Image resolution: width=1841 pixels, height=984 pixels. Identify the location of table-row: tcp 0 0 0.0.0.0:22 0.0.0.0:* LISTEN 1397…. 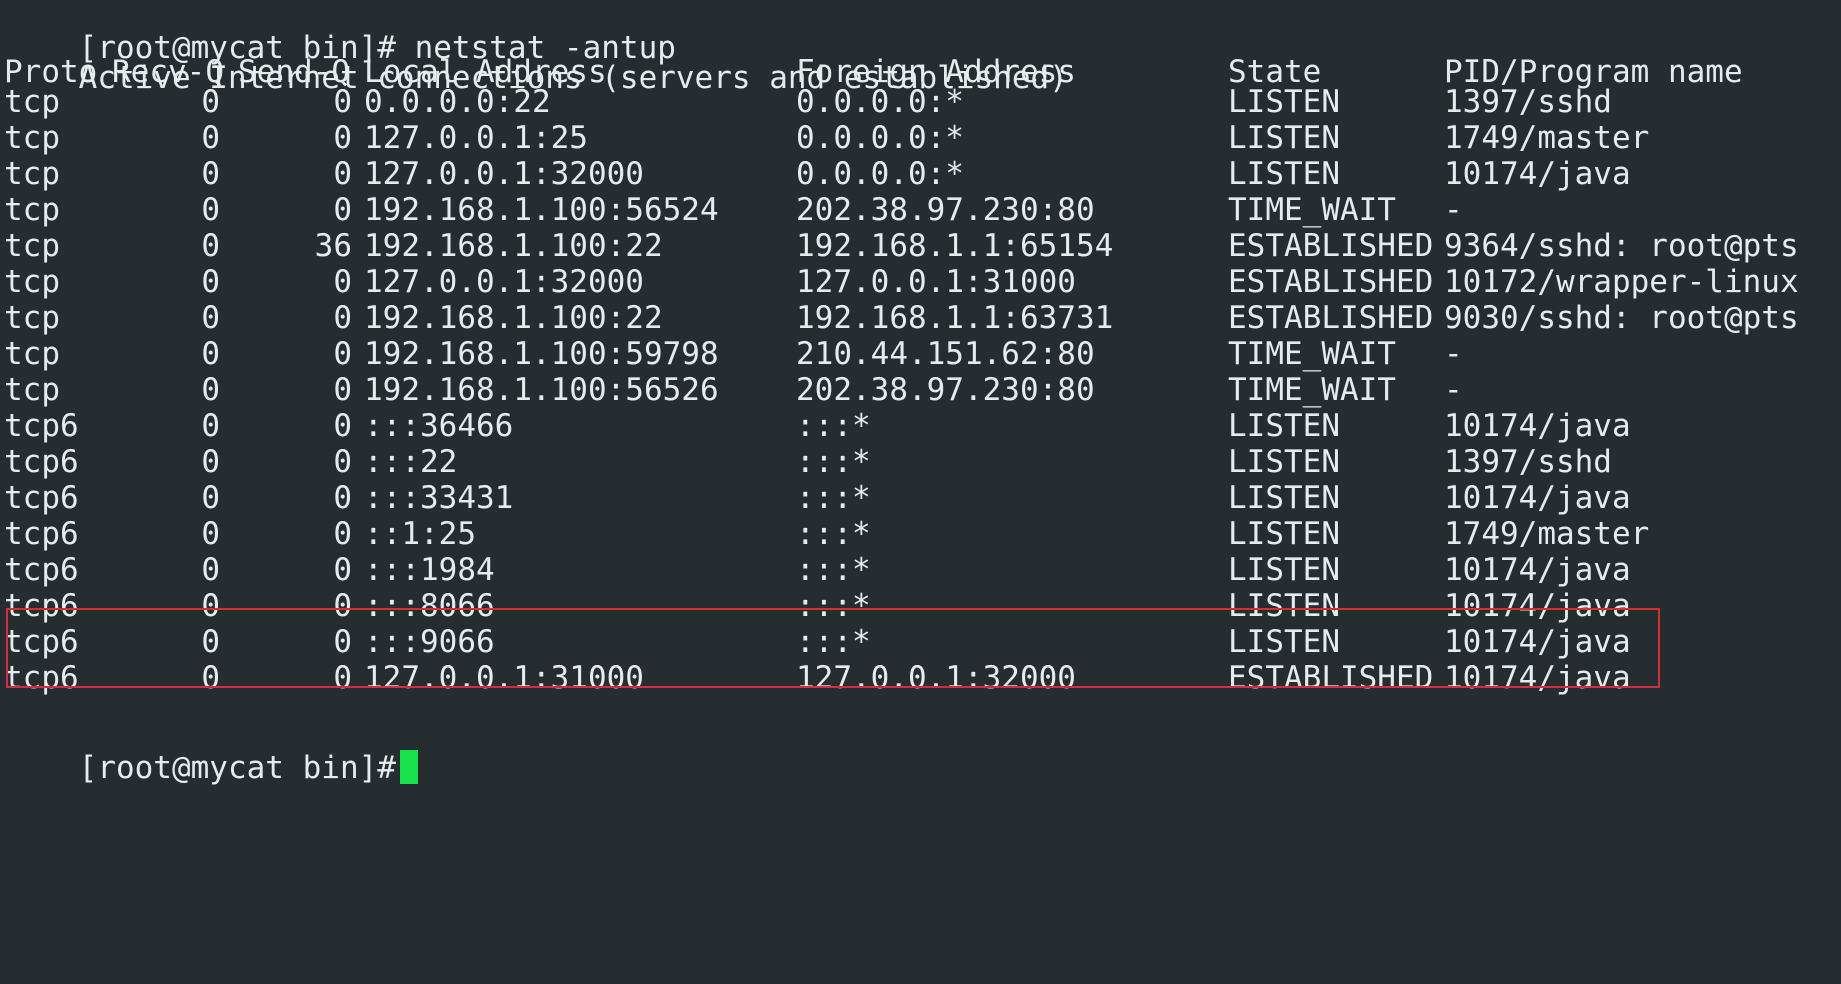
(904, 102).